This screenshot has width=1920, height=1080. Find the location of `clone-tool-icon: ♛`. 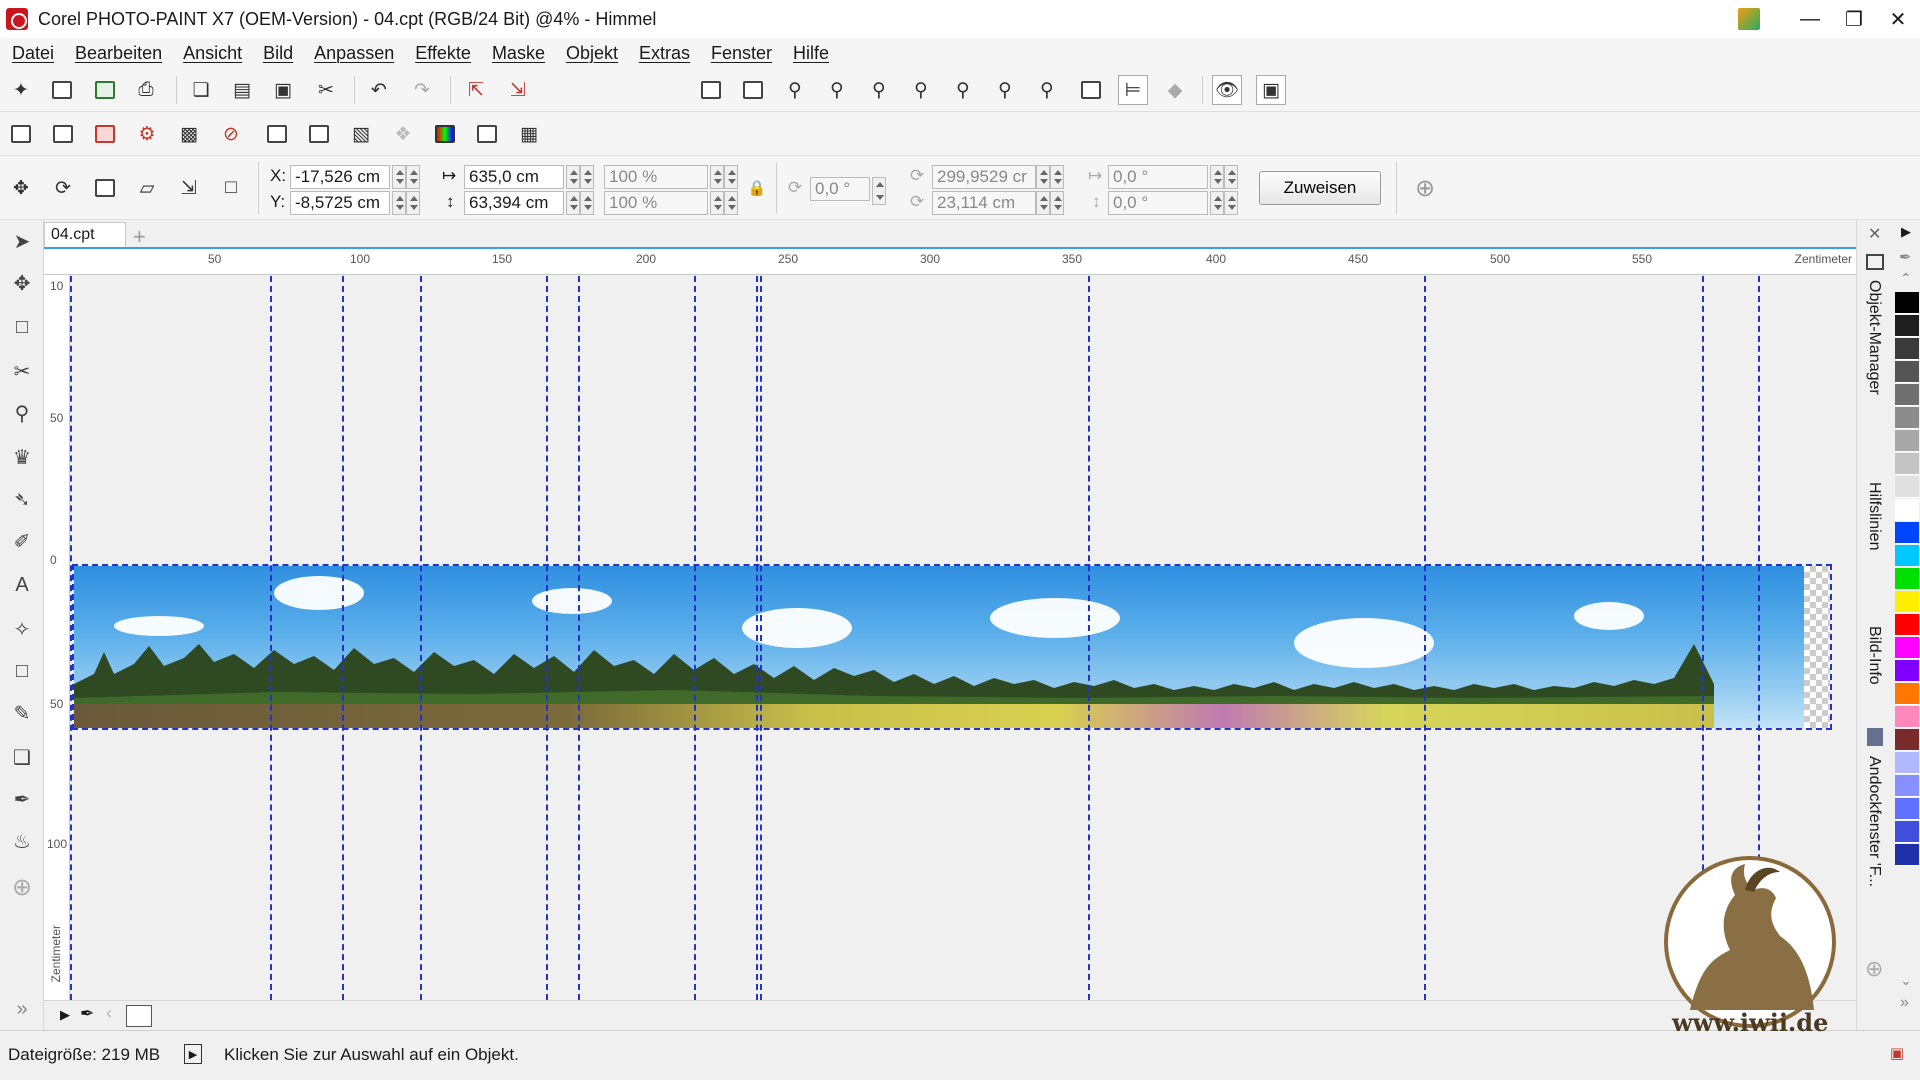

clone-tool-icon: ♛ is located at coordinates (22, 457).